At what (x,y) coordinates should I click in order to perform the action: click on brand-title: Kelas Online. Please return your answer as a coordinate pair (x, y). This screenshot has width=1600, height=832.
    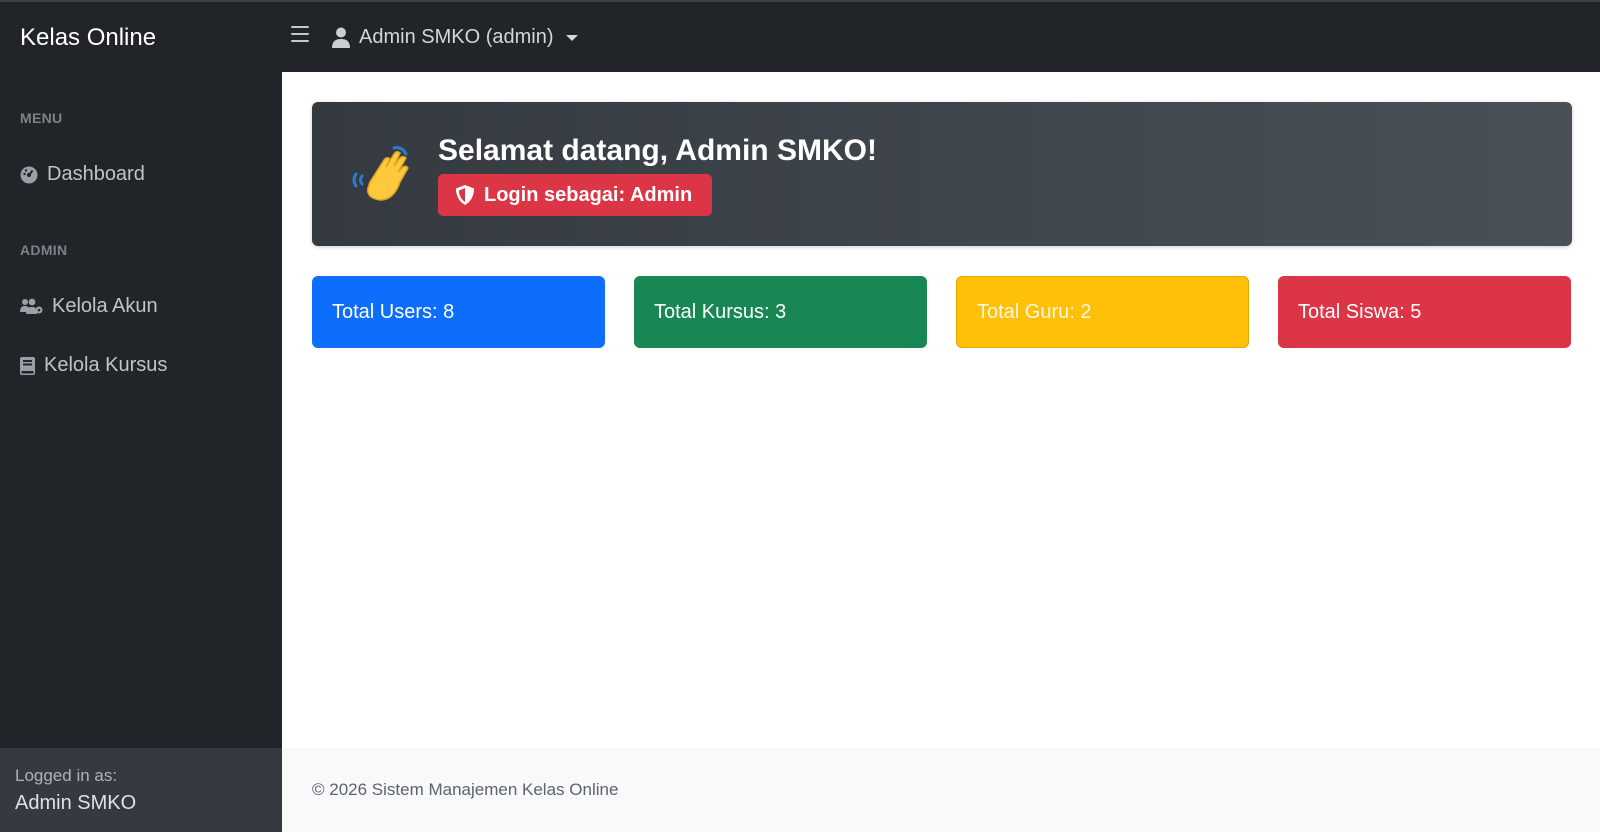
    Looking at the image, I should click on (88, 38).